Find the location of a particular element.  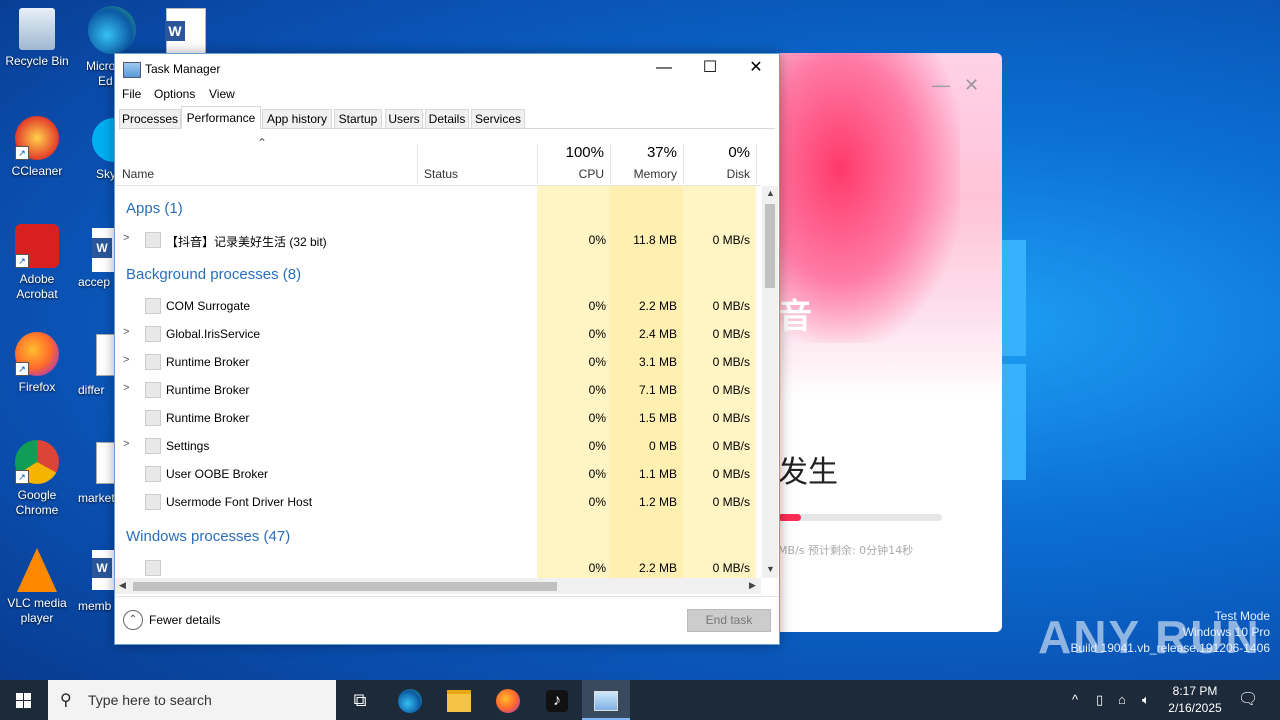

windows-start-icon is located at coordinates (19, 696).